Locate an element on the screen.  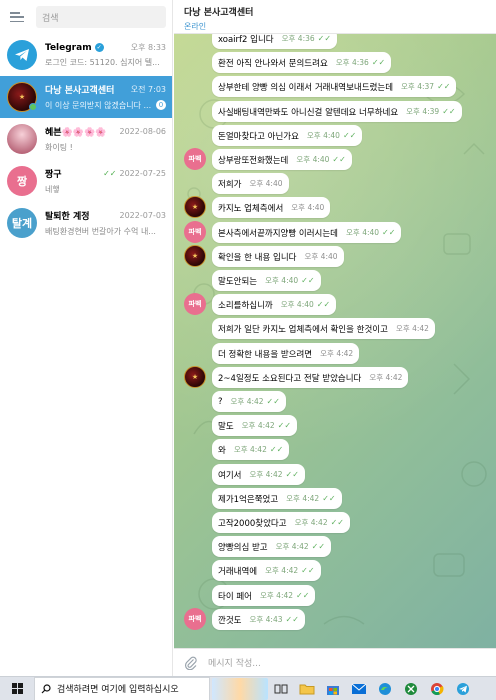
message-bubble: 저희가 일단 카지노 업체측에서 확인을 한것이고 오후 4:42 is located at coordinates (323, 328).